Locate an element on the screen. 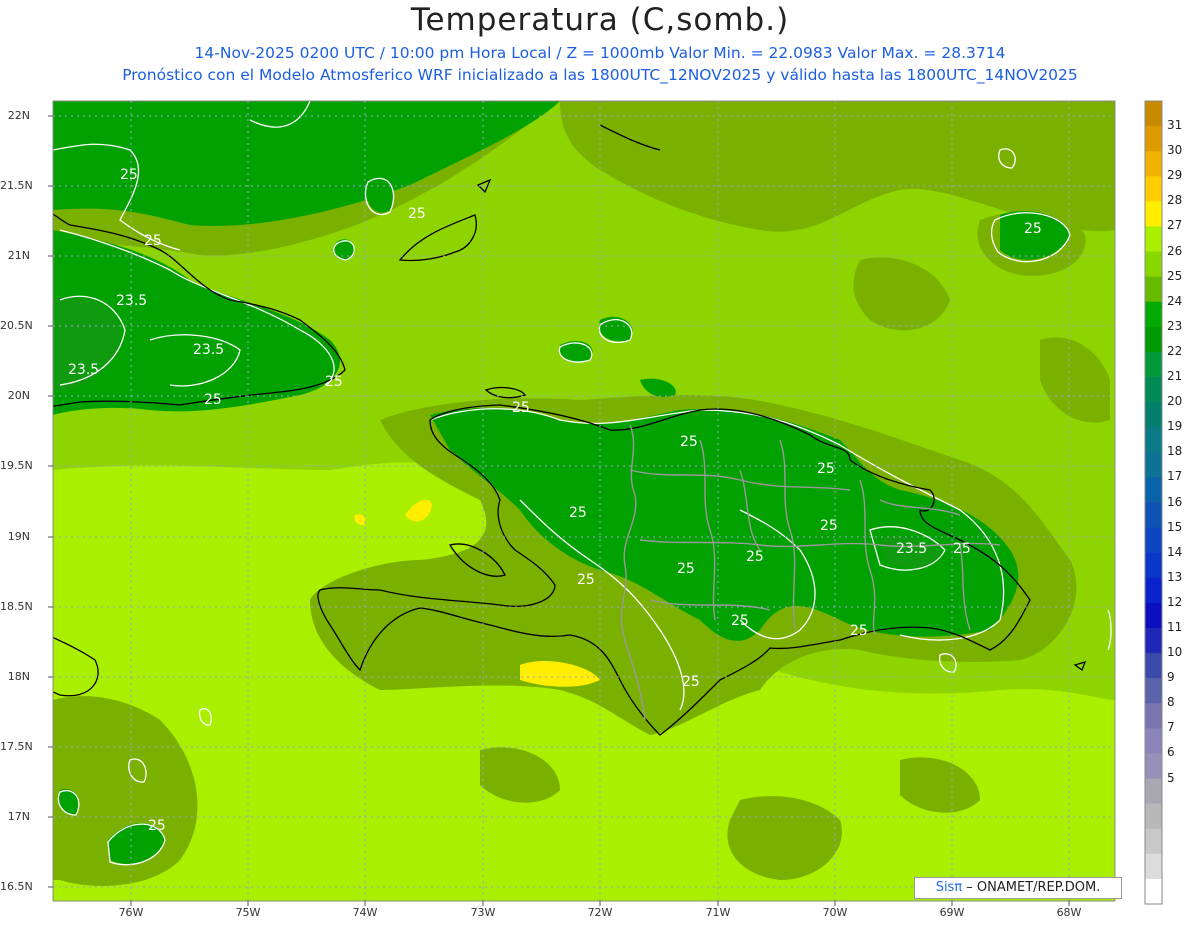 This screenshot has height=927, width=1200. lat-label: 19N is located at coordinates (18, 536).